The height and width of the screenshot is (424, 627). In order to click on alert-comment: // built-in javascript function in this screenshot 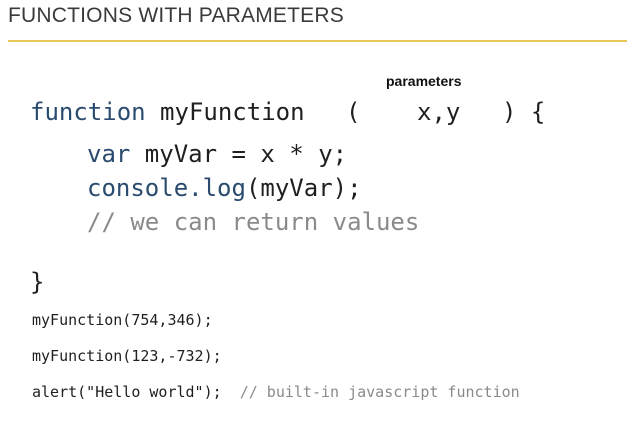, I will do `click(379, 392)`.